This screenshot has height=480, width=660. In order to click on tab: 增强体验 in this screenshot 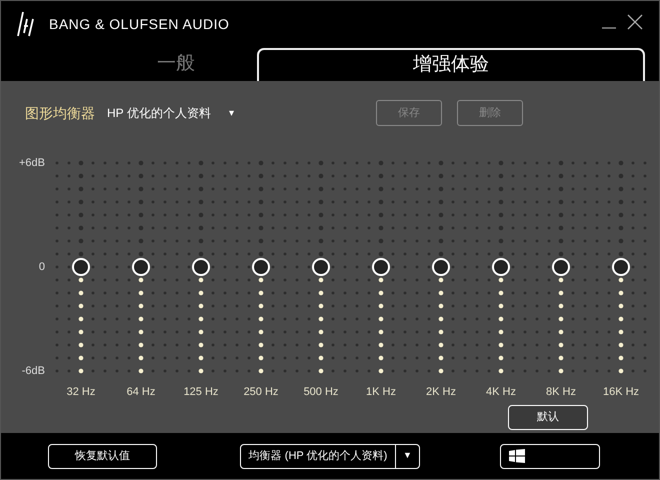, I will do `click(451, 64)`.